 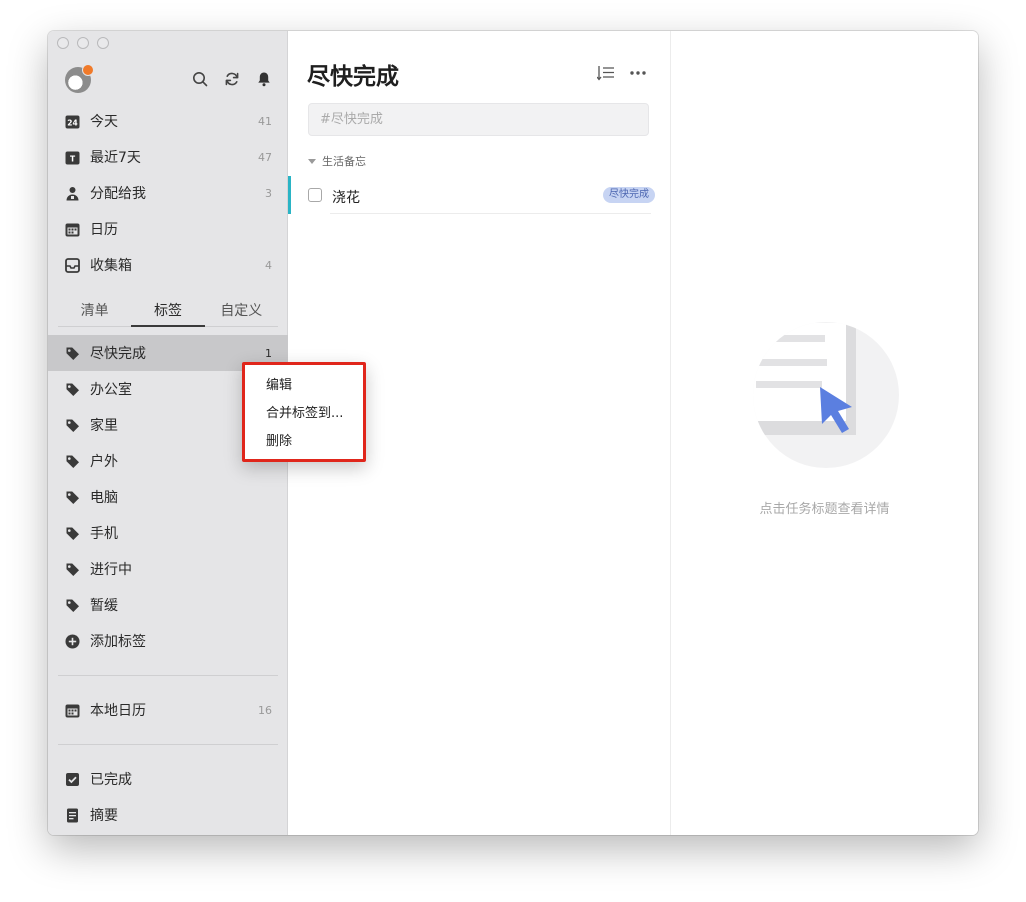 What do you see at coordinates (63, 43) in the screenshot?
I see `close-window-button` at bounding box center [63, 43].